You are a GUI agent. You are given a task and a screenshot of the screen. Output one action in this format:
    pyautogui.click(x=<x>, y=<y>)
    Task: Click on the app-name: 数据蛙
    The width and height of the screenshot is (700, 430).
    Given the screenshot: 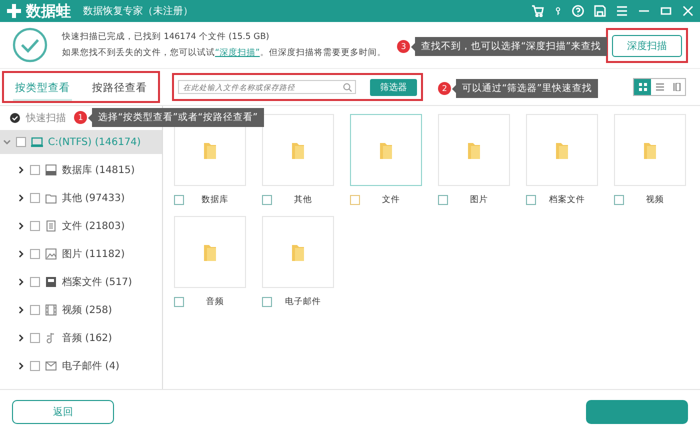 What is the action you would take?
    pyautogui.click(x=48, y=11)
    